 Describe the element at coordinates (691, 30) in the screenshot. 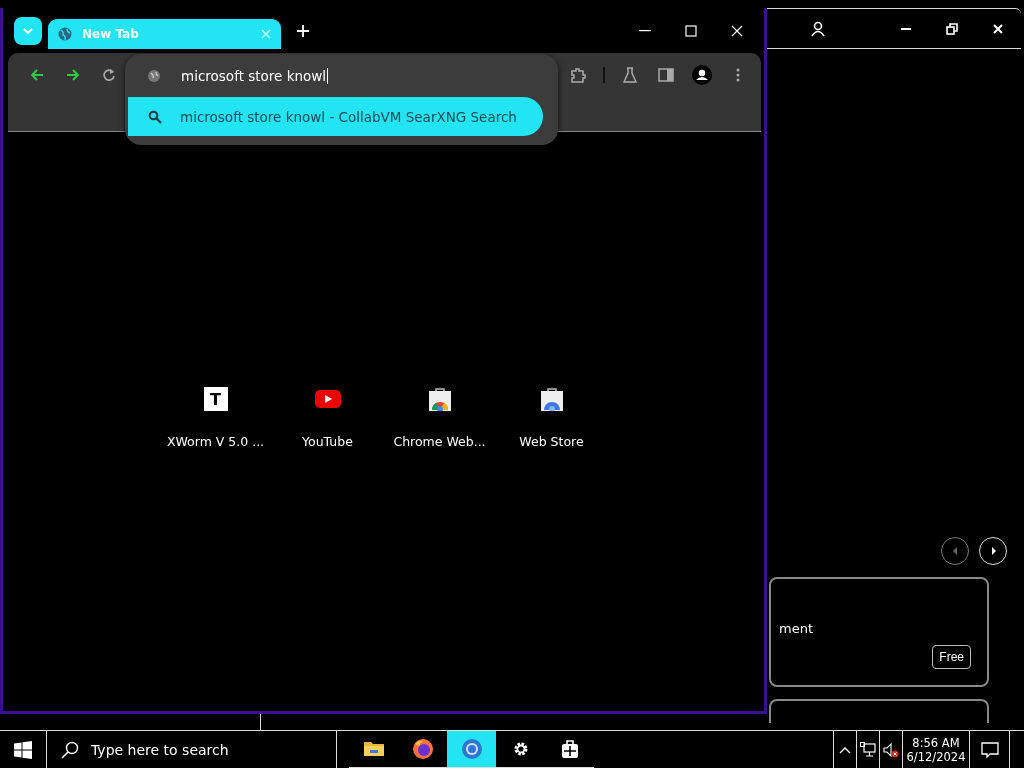

I see `maximize-icon` at that location.